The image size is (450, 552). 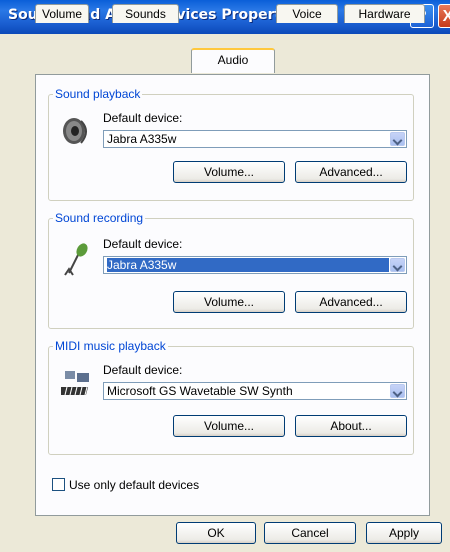 I want to click on tab-voice: Voice, so click(x=307, y=13).